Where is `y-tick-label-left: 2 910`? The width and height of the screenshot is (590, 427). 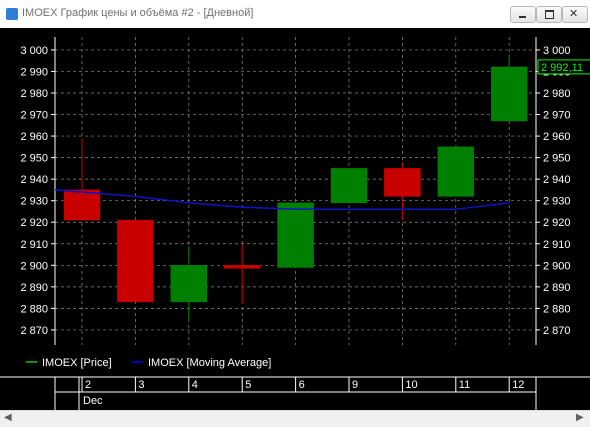 y-tick-label-left: 2 910 is located at coordinates (34, 245).